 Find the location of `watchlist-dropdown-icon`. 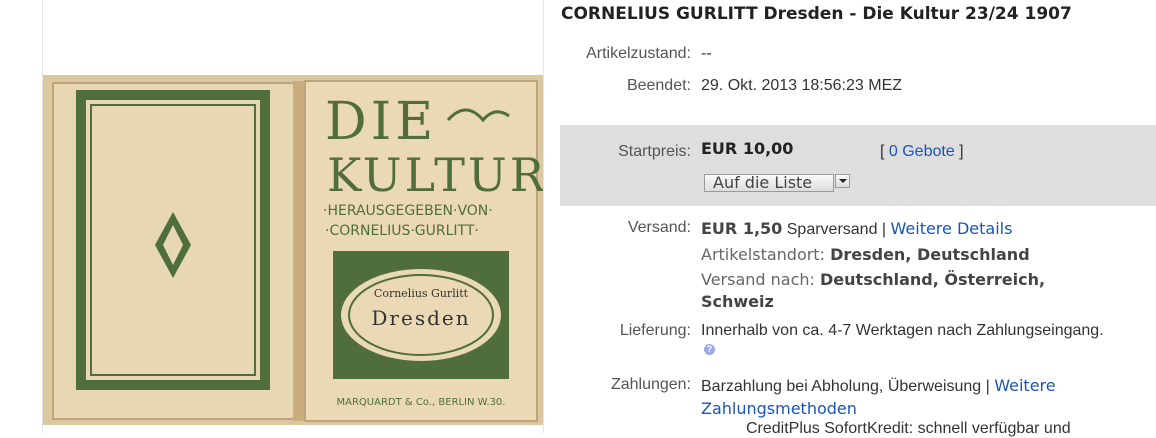

watchlist-dropdown-icon is located at coordinates (842, 181).